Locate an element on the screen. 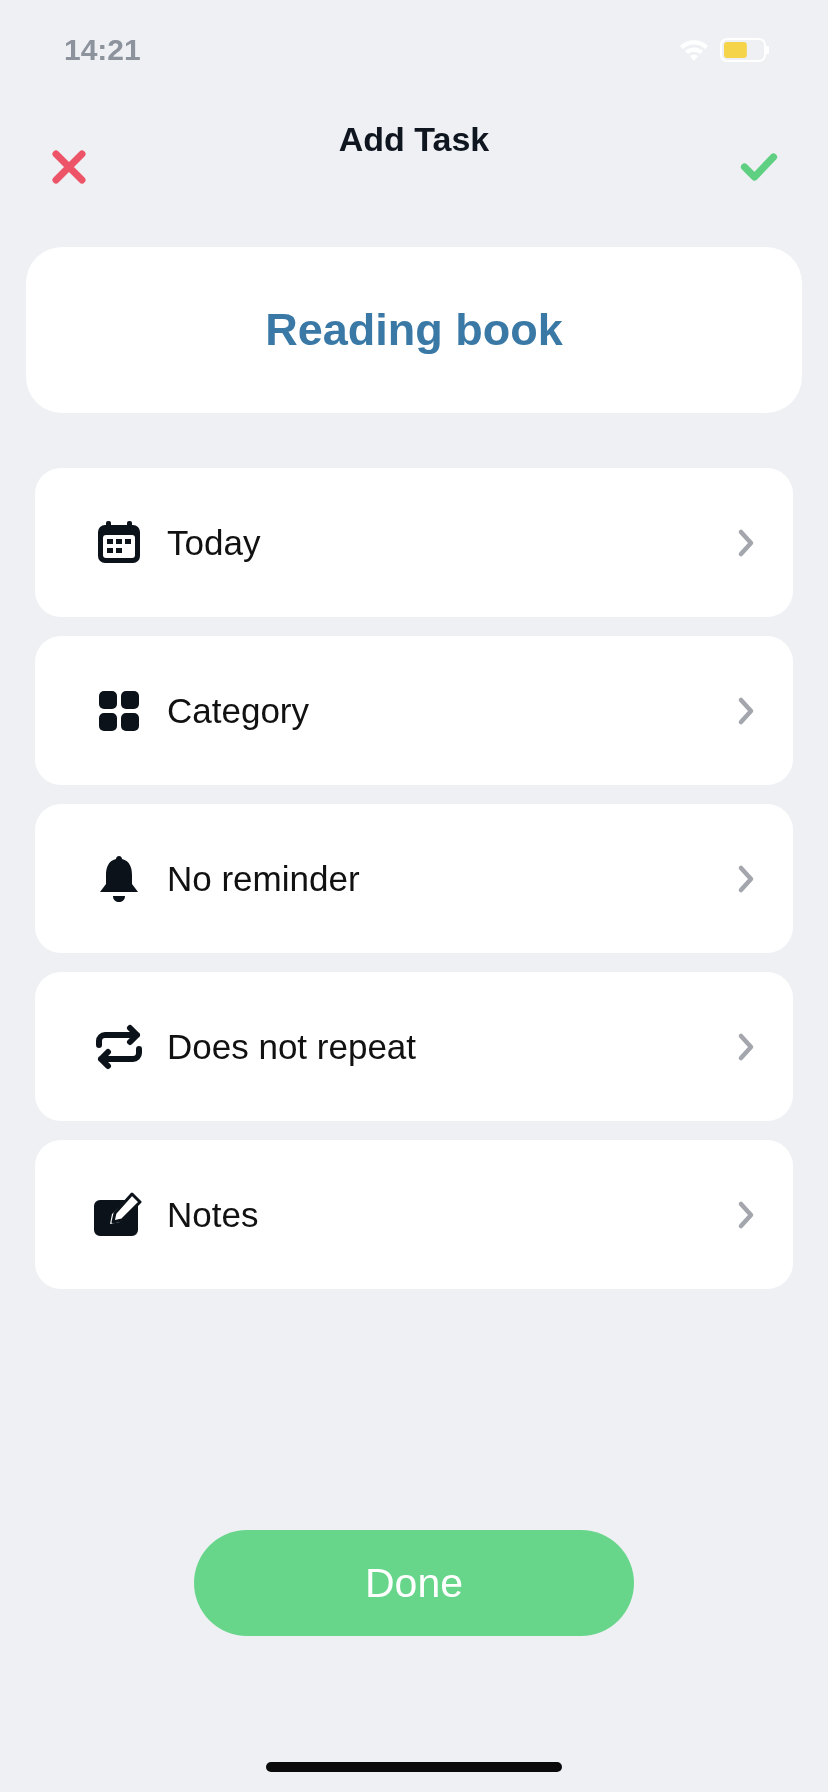 The height and width of the screenshot is (1792, 828). screen-title: Add Task is located at coordinates (414, 139).